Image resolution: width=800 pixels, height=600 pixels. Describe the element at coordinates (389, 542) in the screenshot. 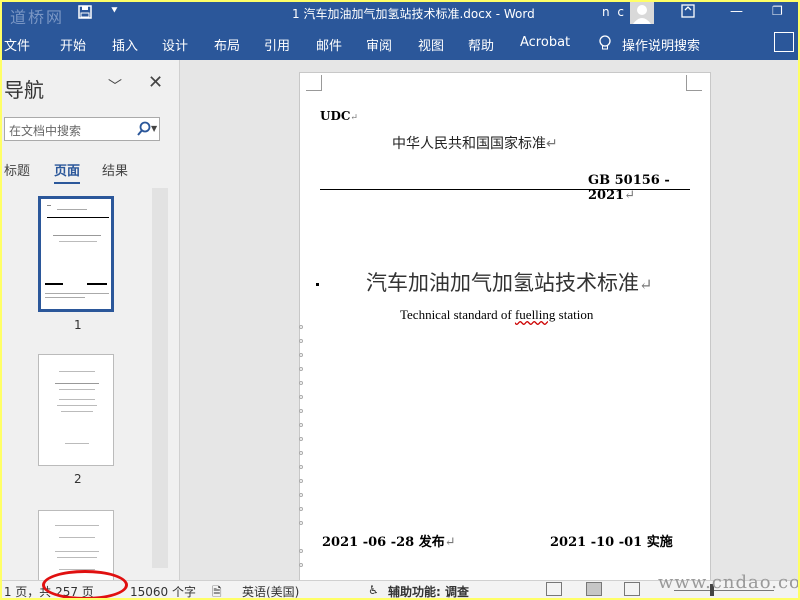

I see `publish-date: 2021 -06 -28 发布↵` at that location.